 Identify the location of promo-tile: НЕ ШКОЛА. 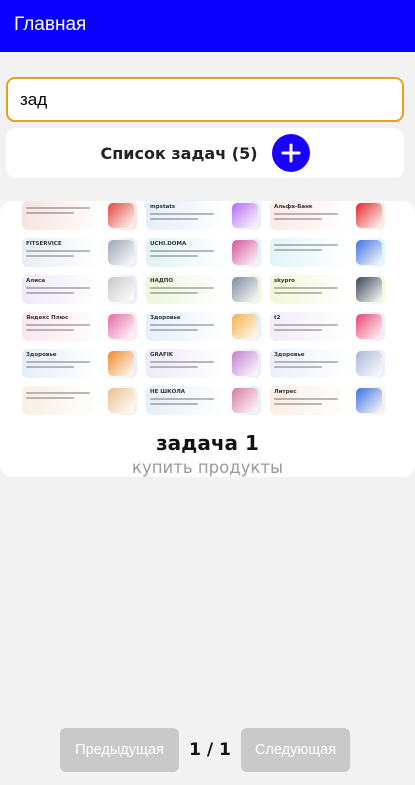
(203, 400).